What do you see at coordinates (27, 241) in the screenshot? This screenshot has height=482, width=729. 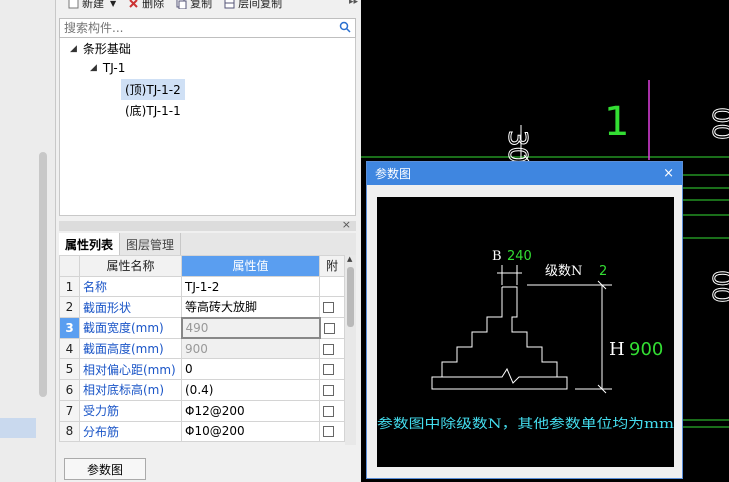 I see `left-edge-panel` at bounding box center [27, 241].